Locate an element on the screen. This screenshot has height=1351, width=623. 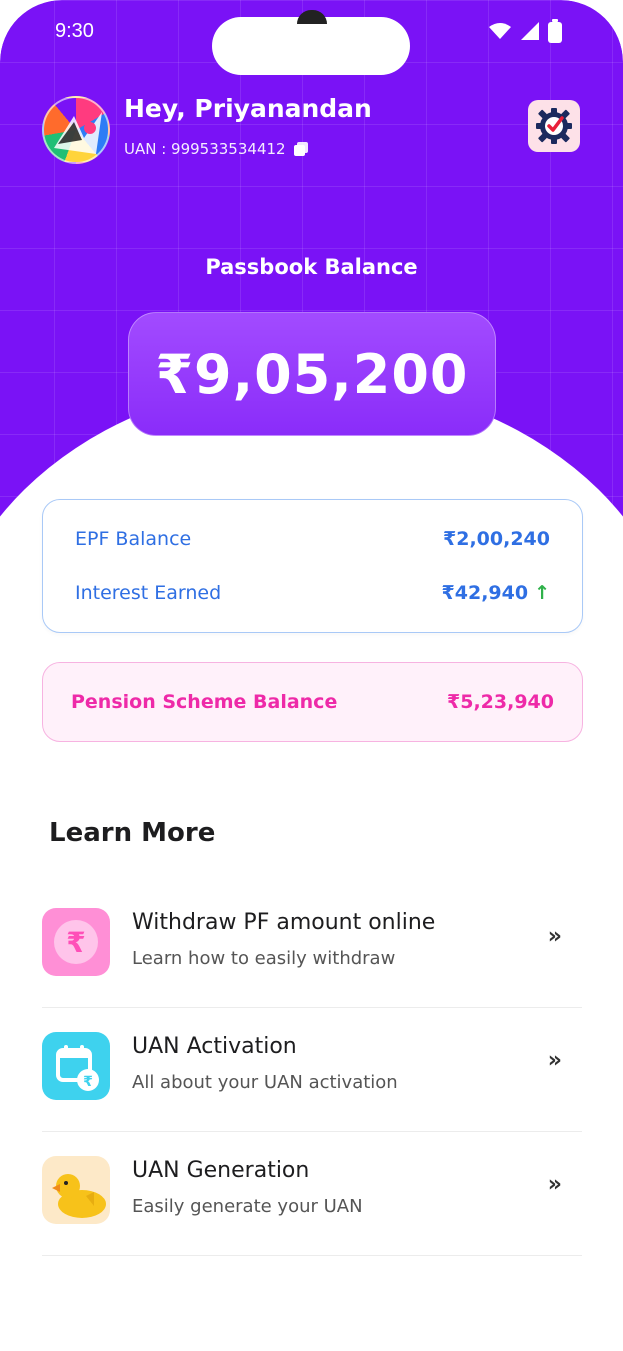
epf-balance-label: EPF Balance is located at coordinates (133, 539).